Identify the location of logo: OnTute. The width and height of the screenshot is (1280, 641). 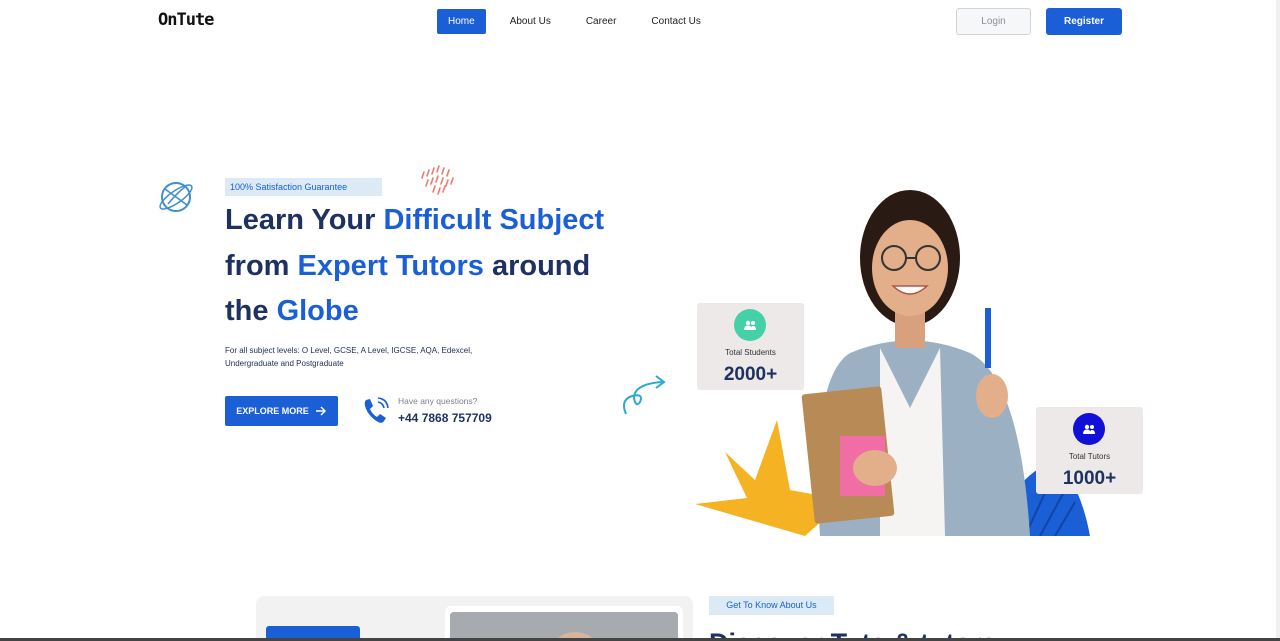
(186, 20).